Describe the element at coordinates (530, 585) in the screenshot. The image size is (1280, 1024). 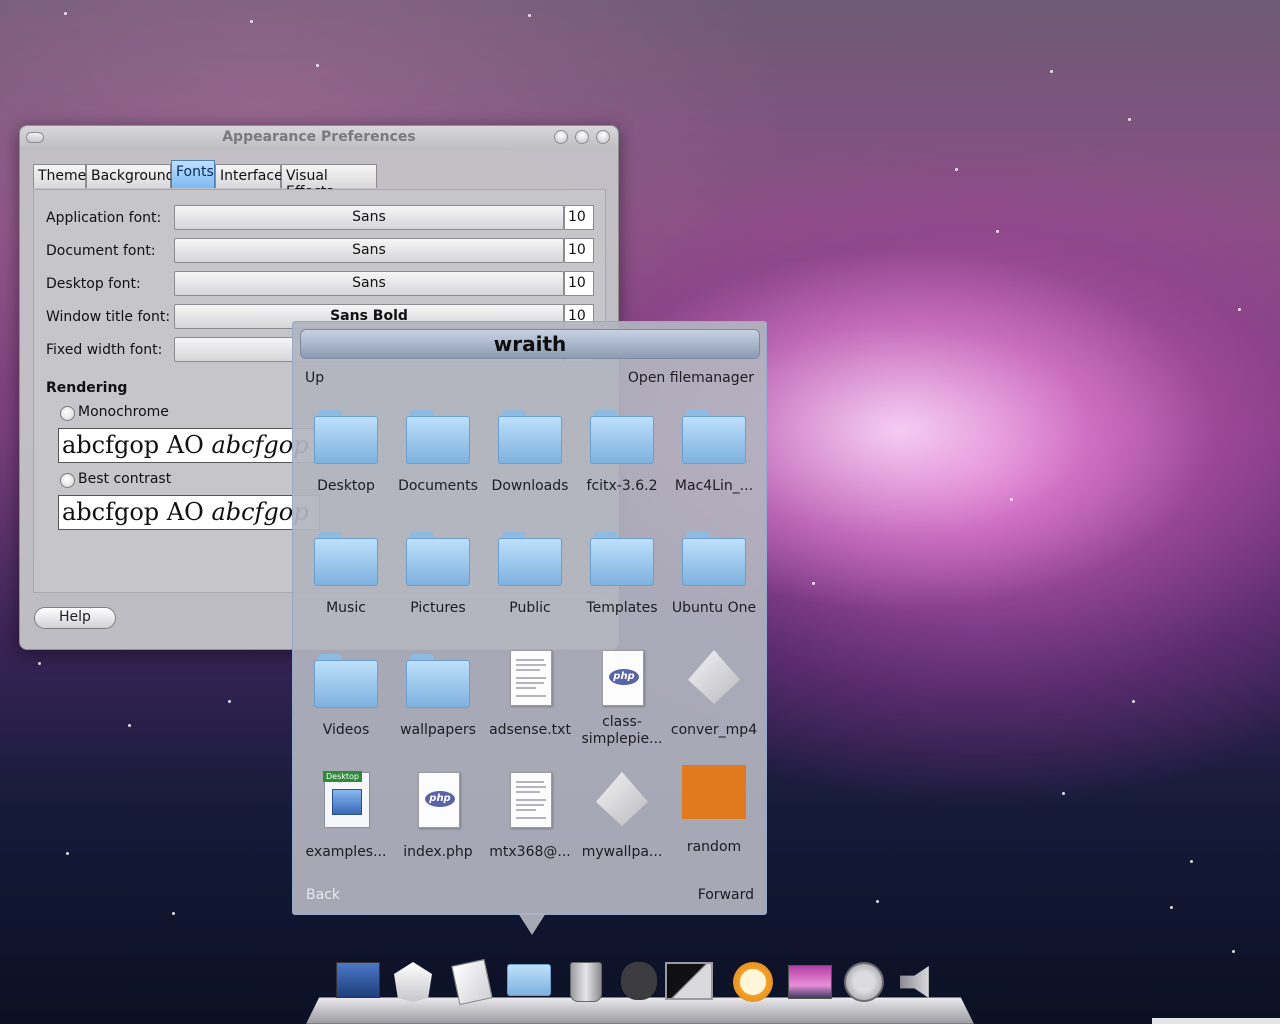
I see `stack-item-public: Public` at that location.